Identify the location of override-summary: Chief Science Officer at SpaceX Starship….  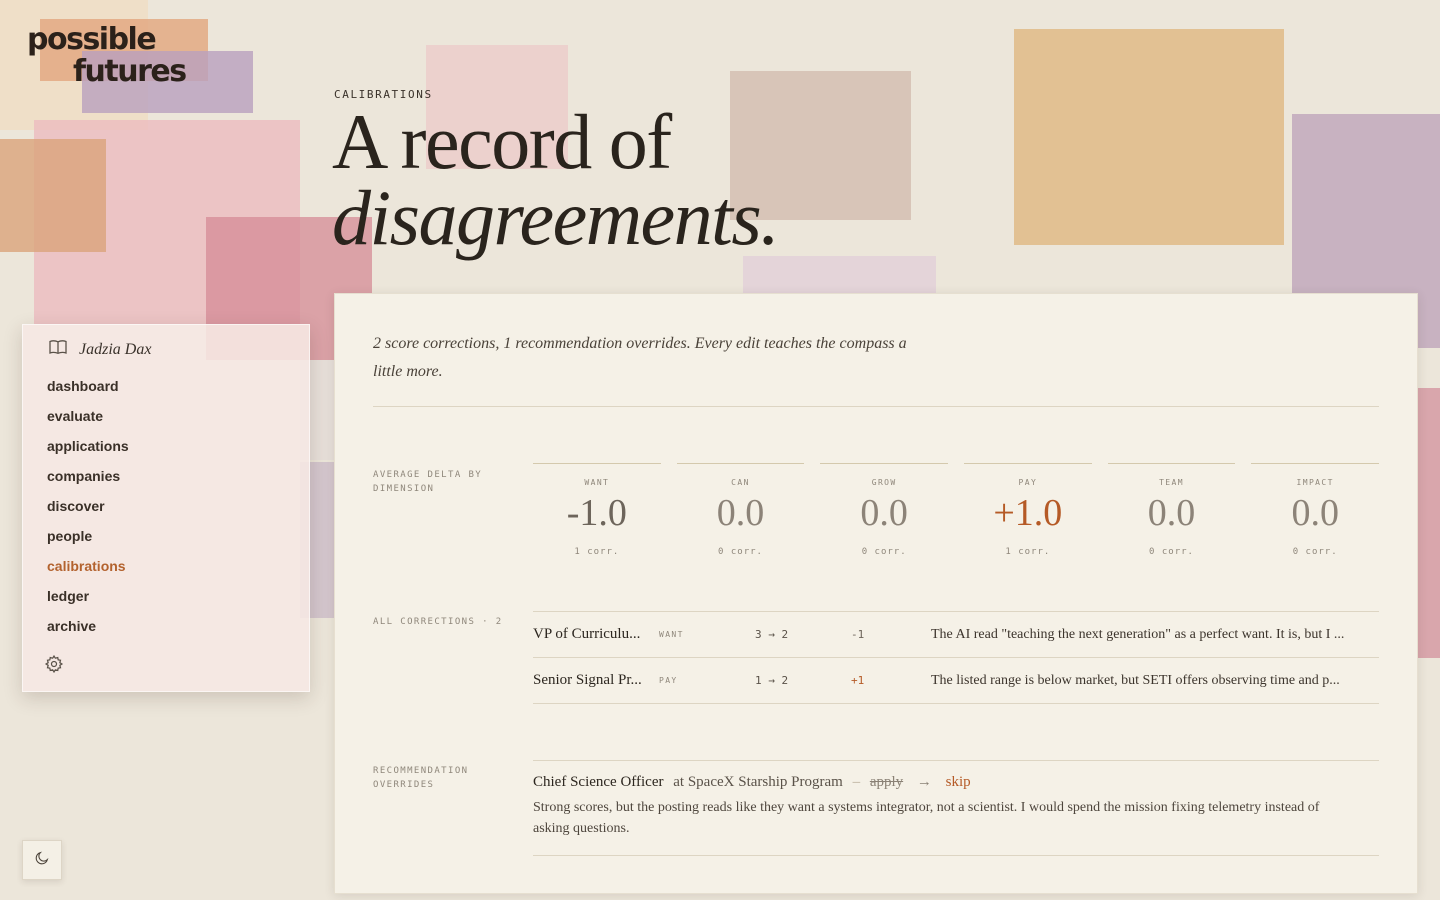
(956, 782).